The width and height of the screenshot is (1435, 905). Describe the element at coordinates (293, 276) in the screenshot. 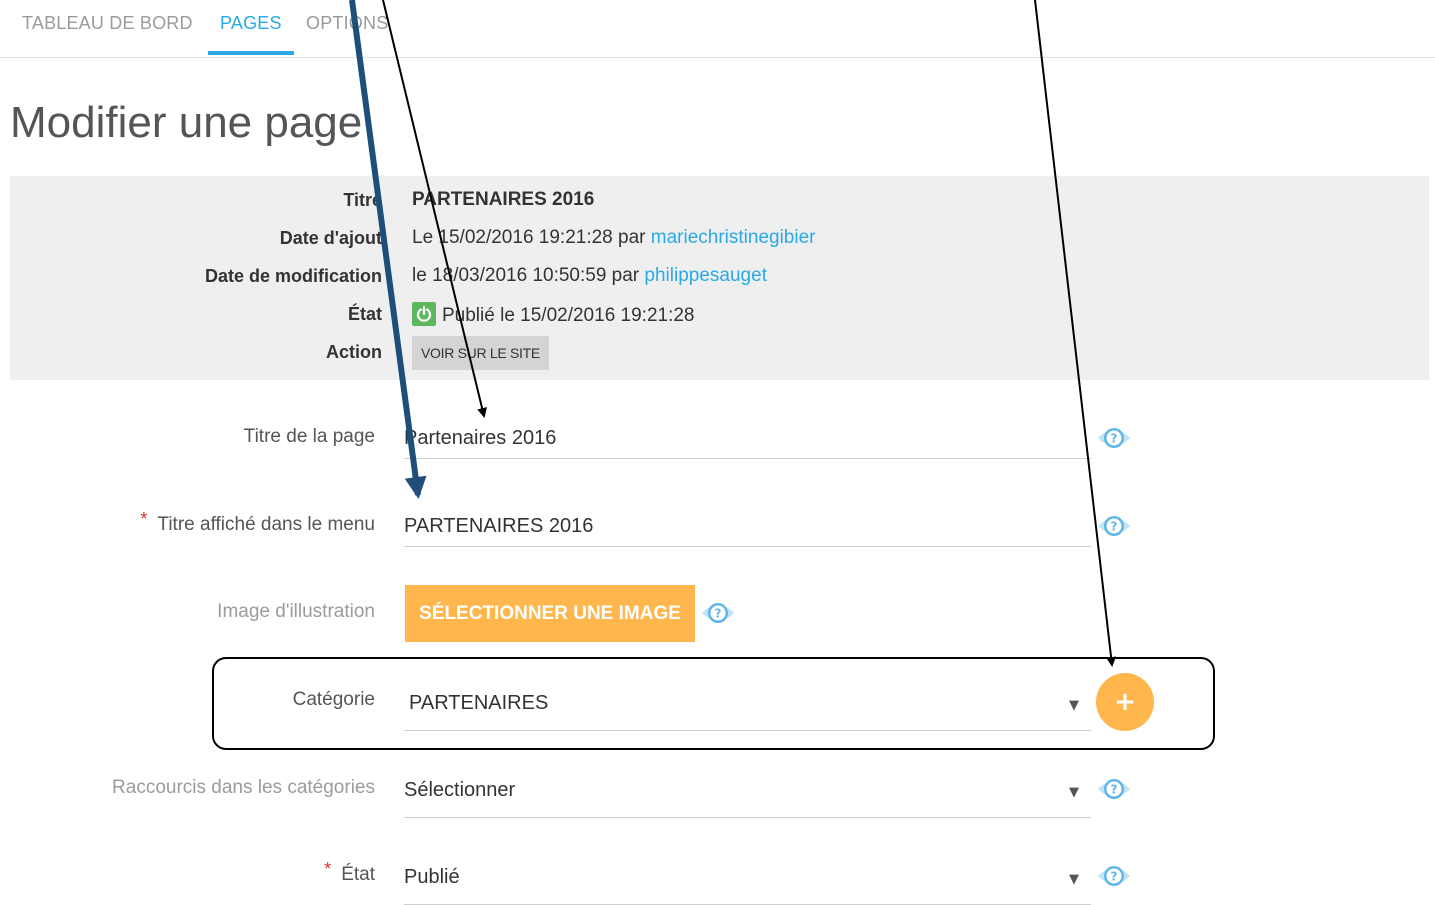

I see `info-modified-label: Date de modification` at that location.